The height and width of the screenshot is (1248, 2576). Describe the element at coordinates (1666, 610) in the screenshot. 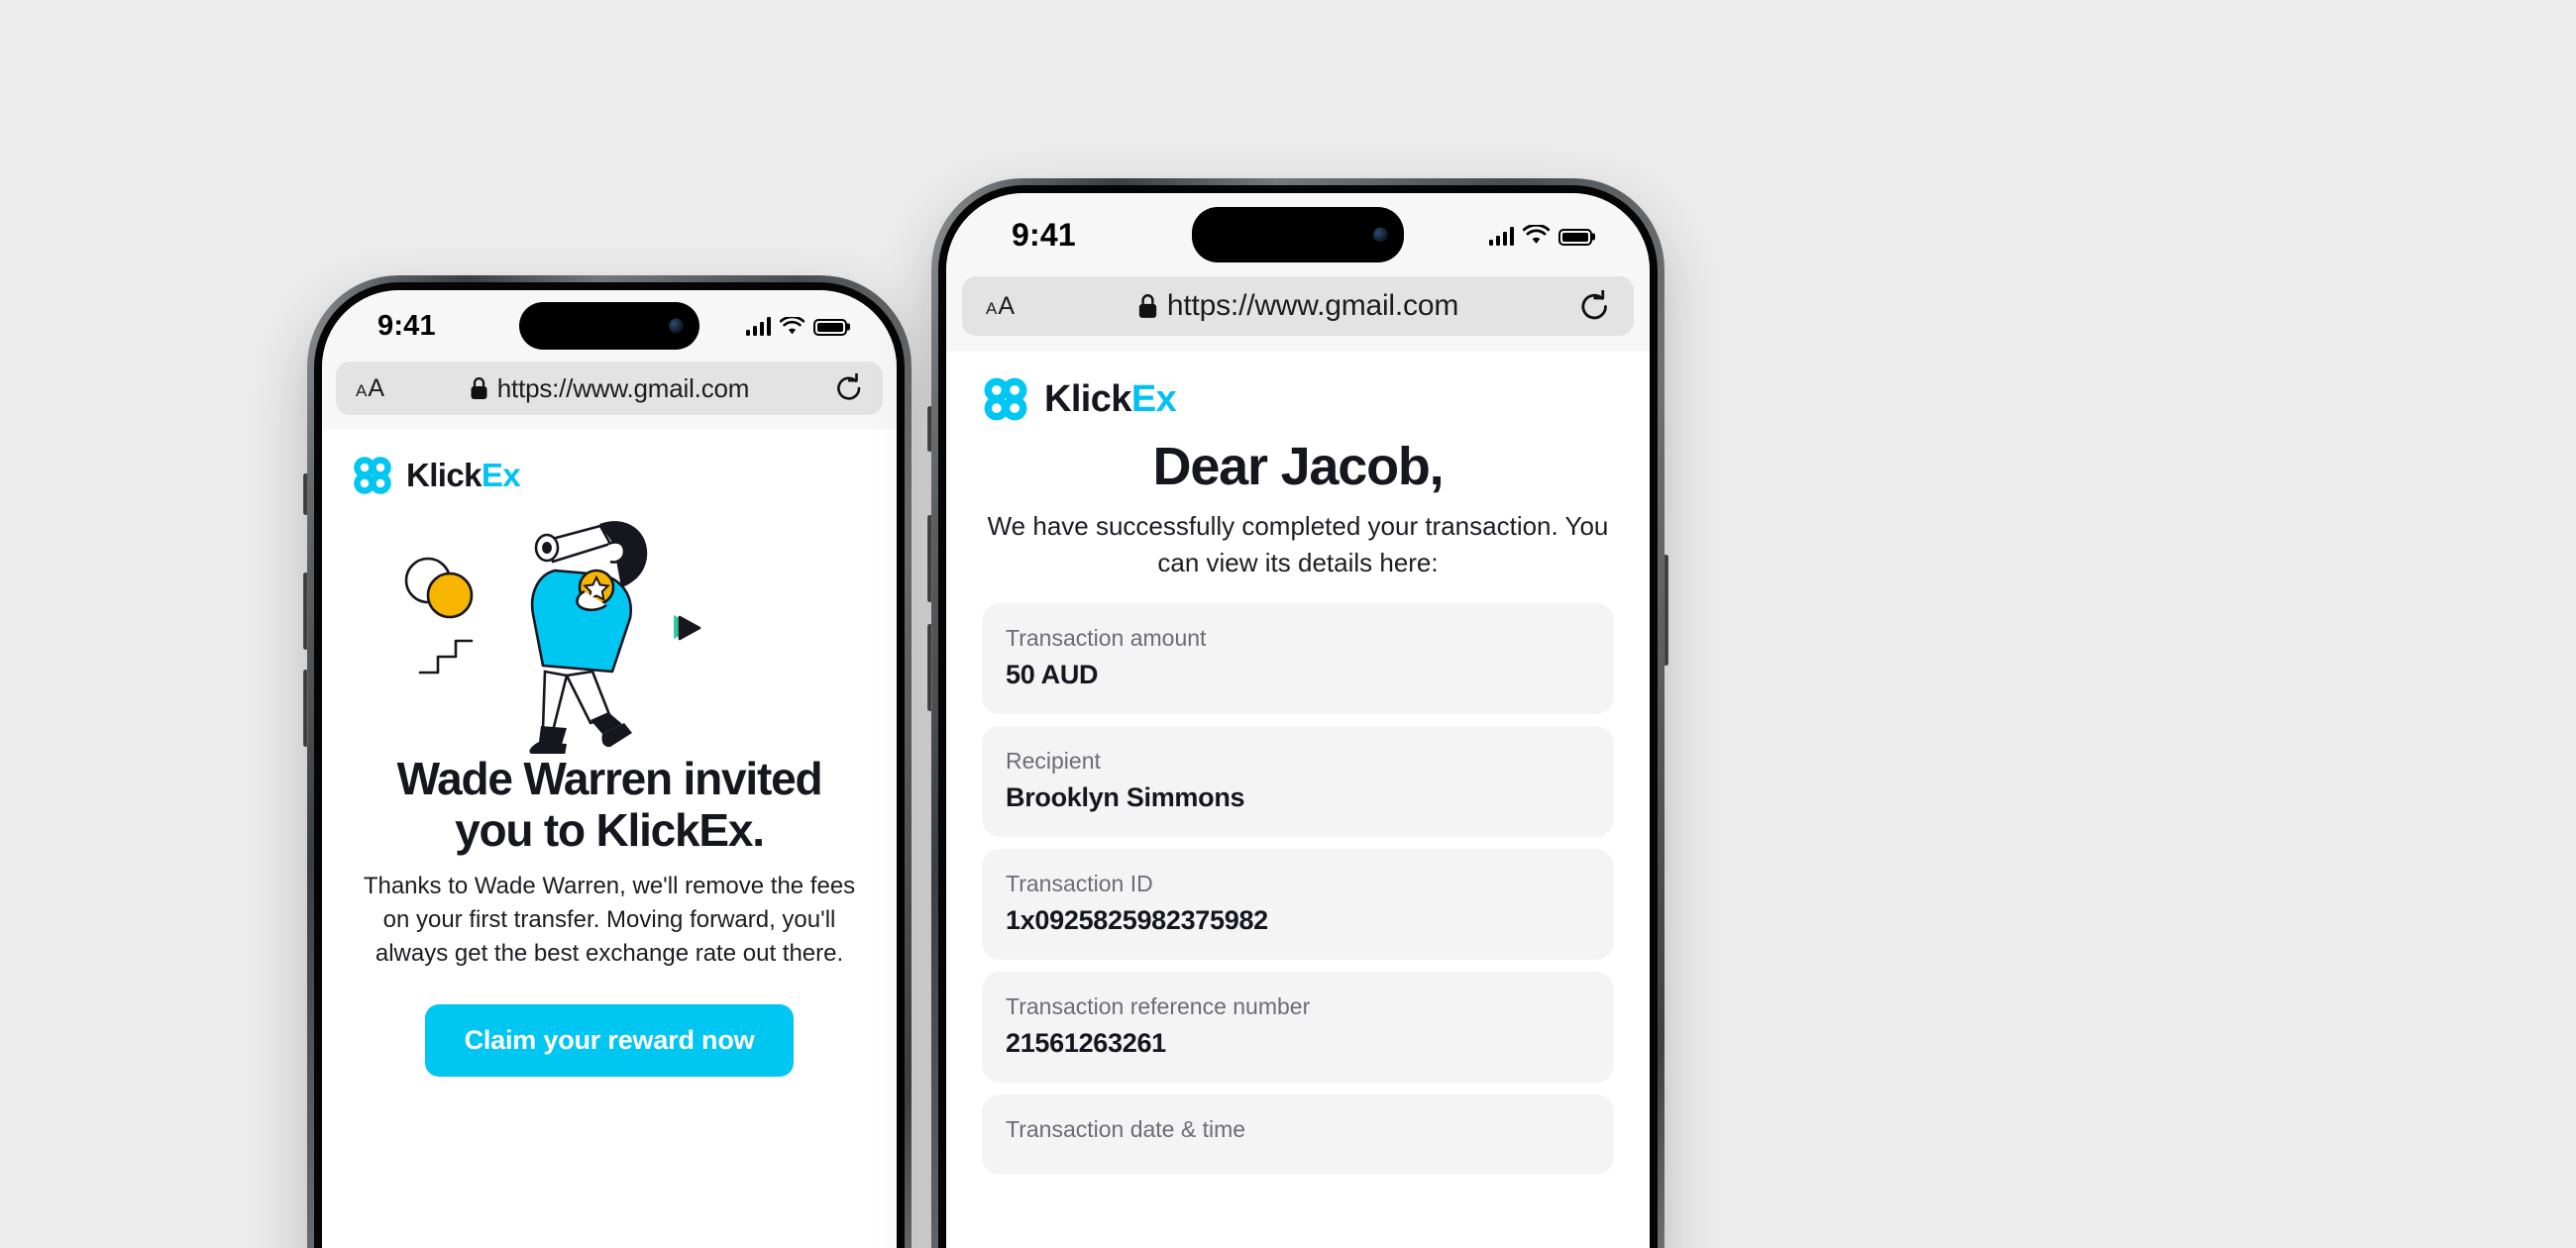

I see `power-button` at that location.